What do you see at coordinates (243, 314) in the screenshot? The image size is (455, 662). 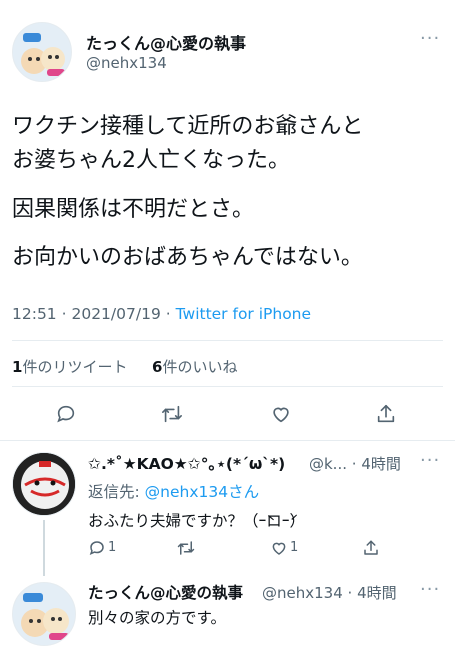 I see `tweet-source-link: Twitter for iPhone` at bounding box center [243, 314].